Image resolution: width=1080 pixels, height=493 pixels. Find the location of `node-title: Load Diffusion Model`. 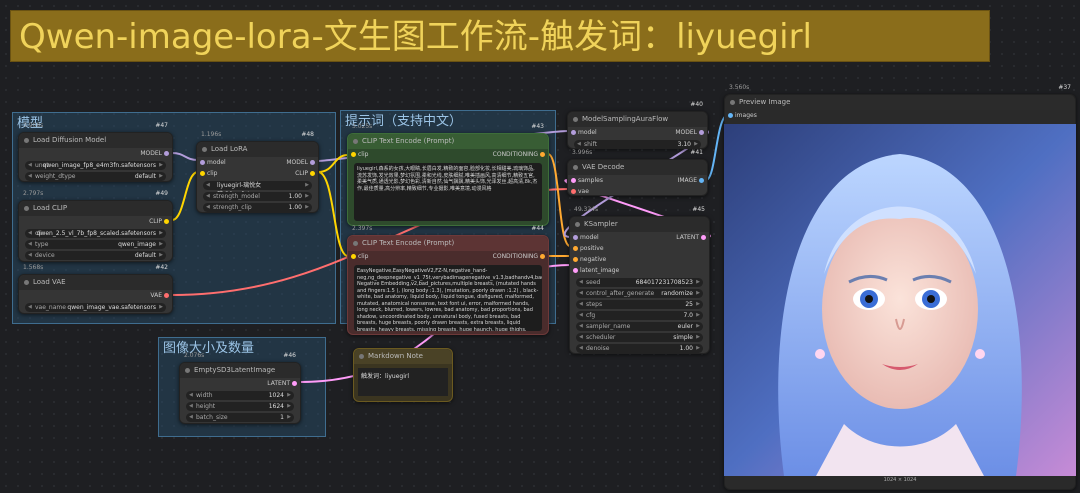

node-title: Load Diffusion Model is located at coordinates (95, 140).